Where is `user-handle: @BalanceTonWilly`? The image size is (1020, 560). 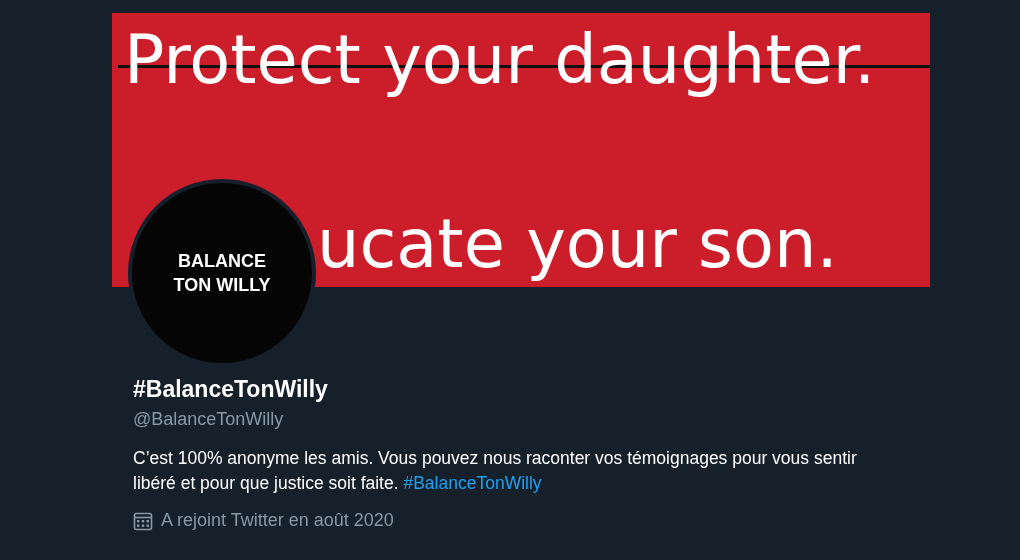 user-handle: @BalanceTonWilly is located at coordinates (209, 419).